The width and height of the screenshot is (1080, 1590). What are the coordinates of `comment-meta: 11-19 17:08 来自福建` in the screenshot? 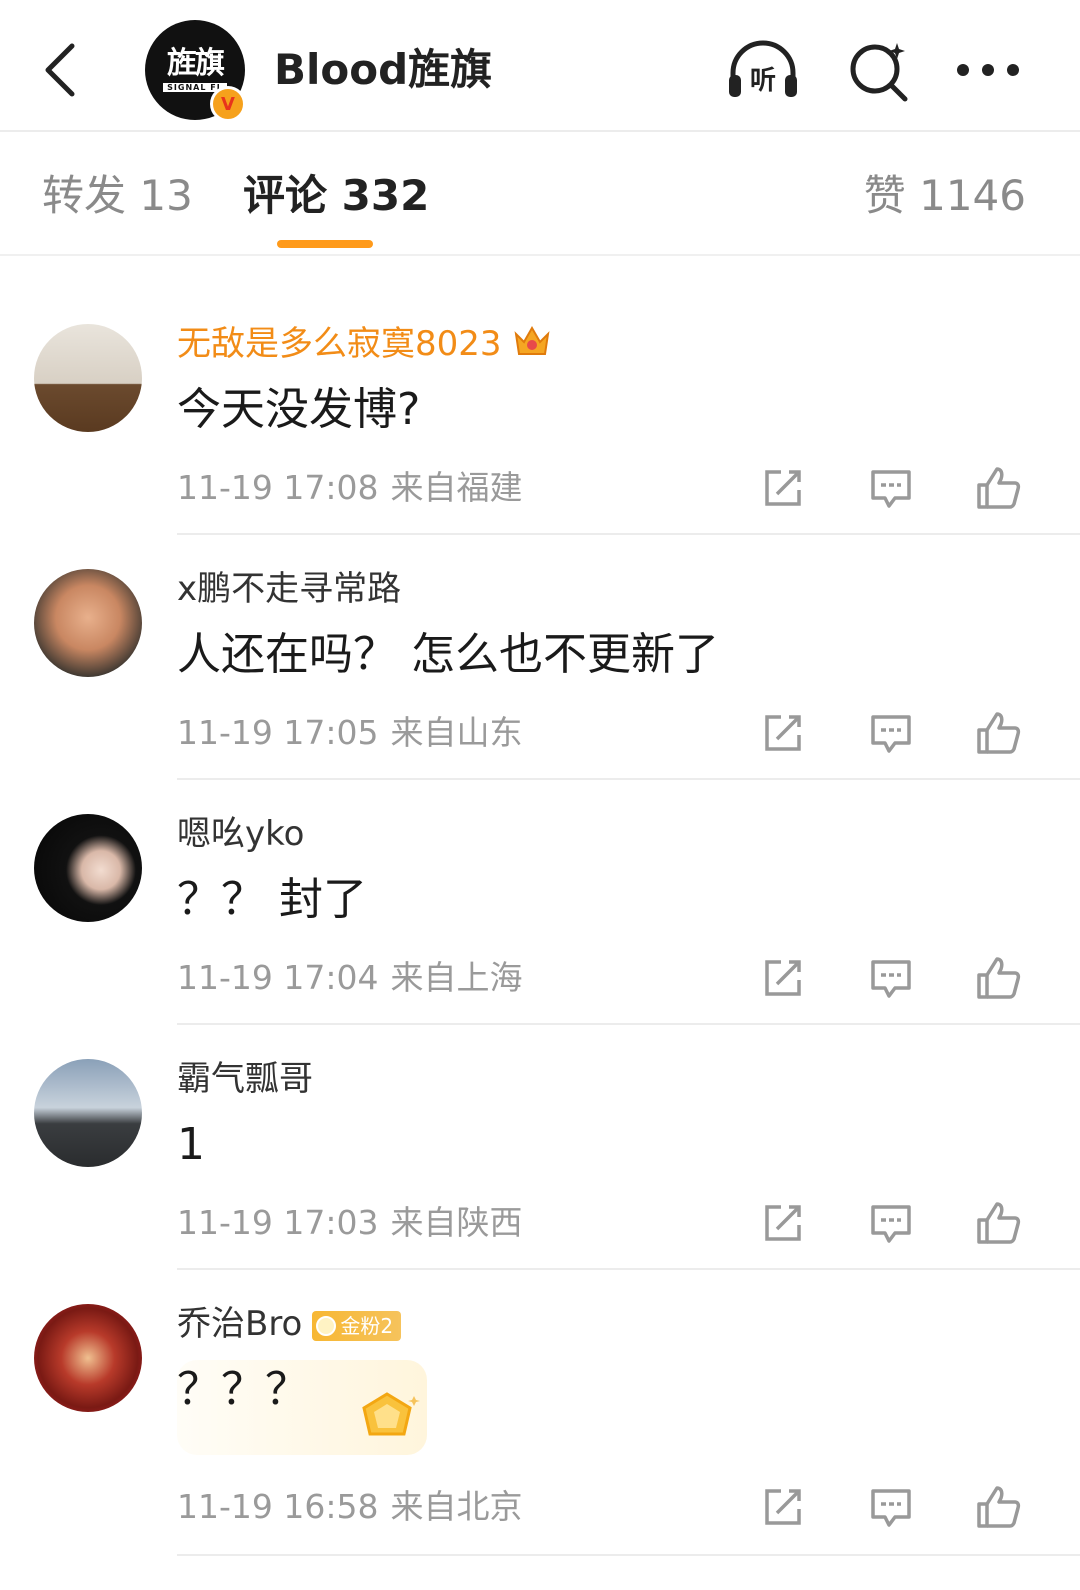 It's located at (349, 488).